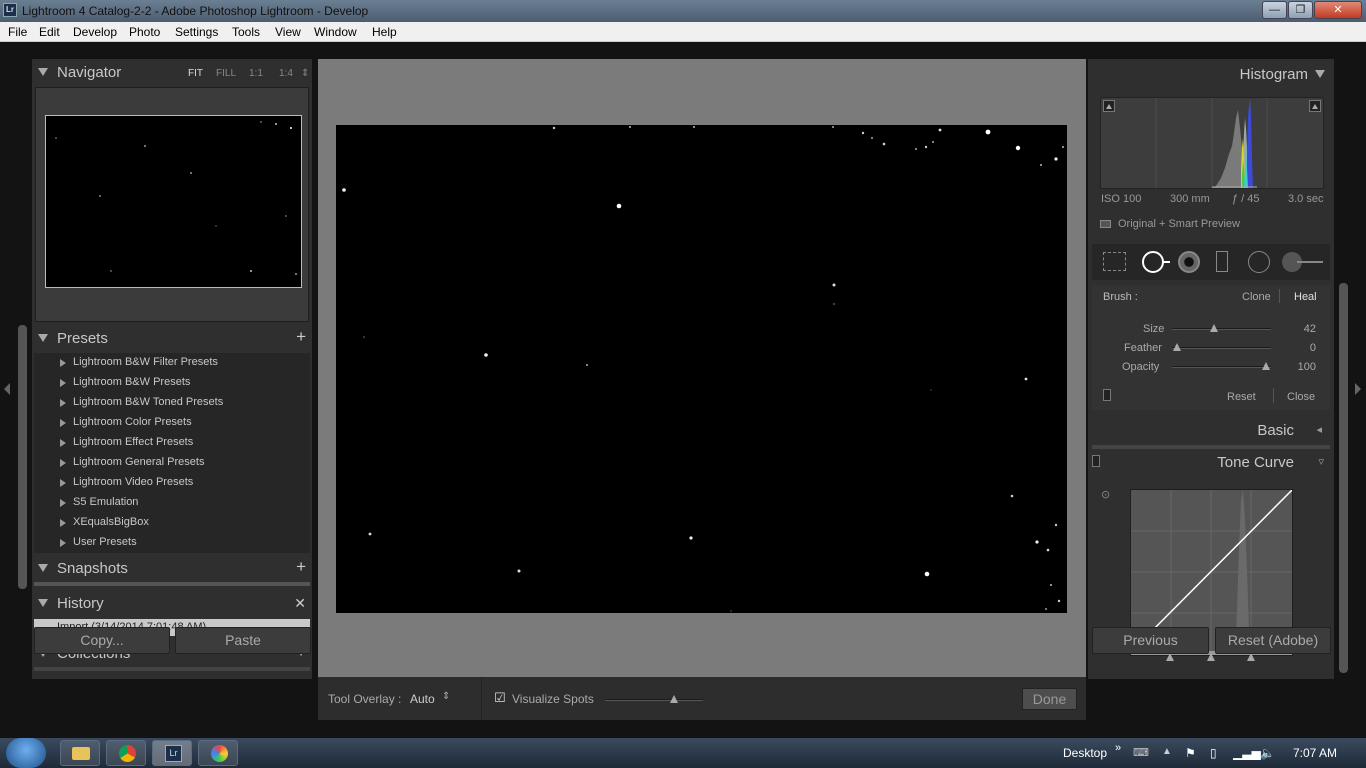  What do you see at coordinates (1256, 297) in the screenshot?
I see `clone-mode-button: Clone` at bounding box center [1256, 297].